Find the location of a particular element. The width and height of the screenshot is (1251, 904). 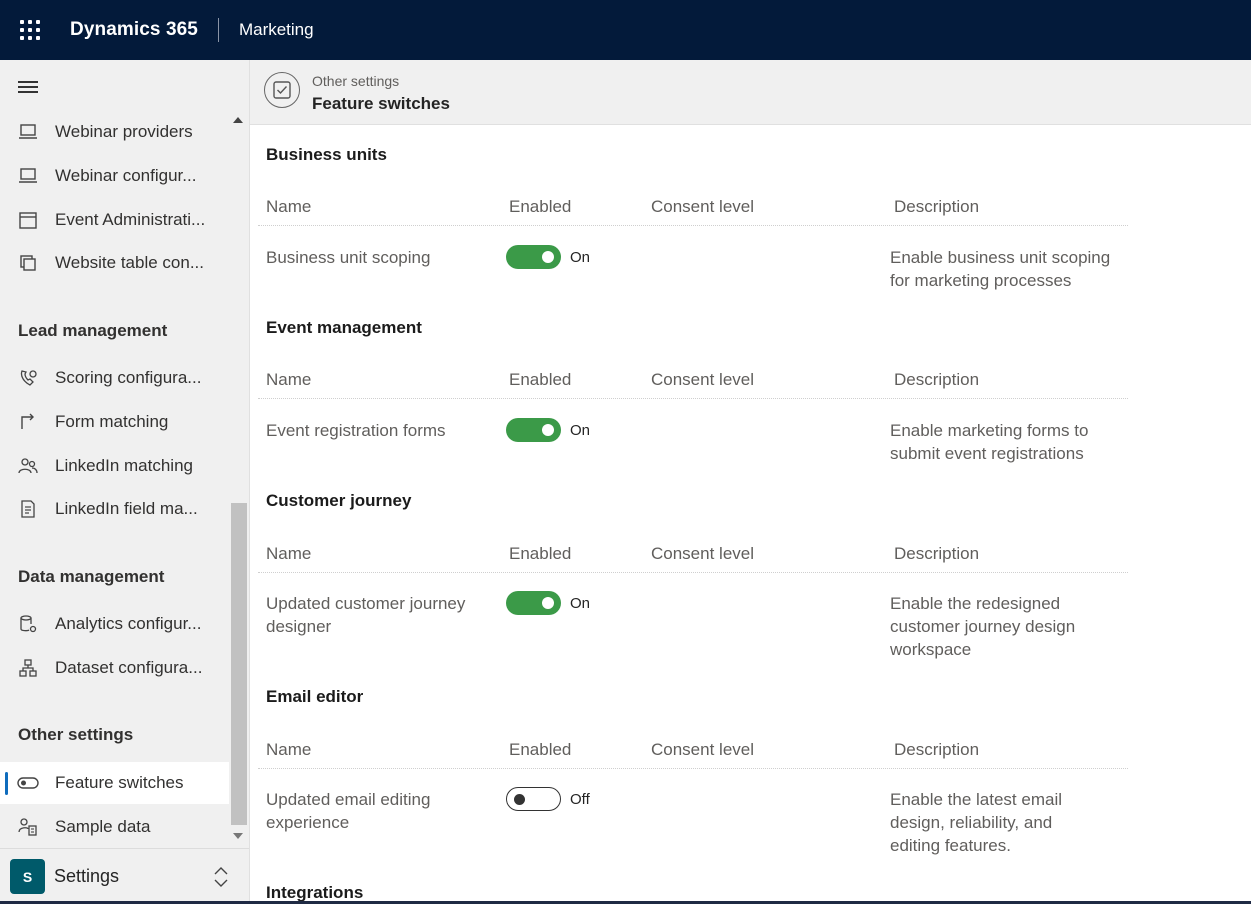

sidebar-item-webinar-providers: Webinar providers is located at coordinates (114, 132).